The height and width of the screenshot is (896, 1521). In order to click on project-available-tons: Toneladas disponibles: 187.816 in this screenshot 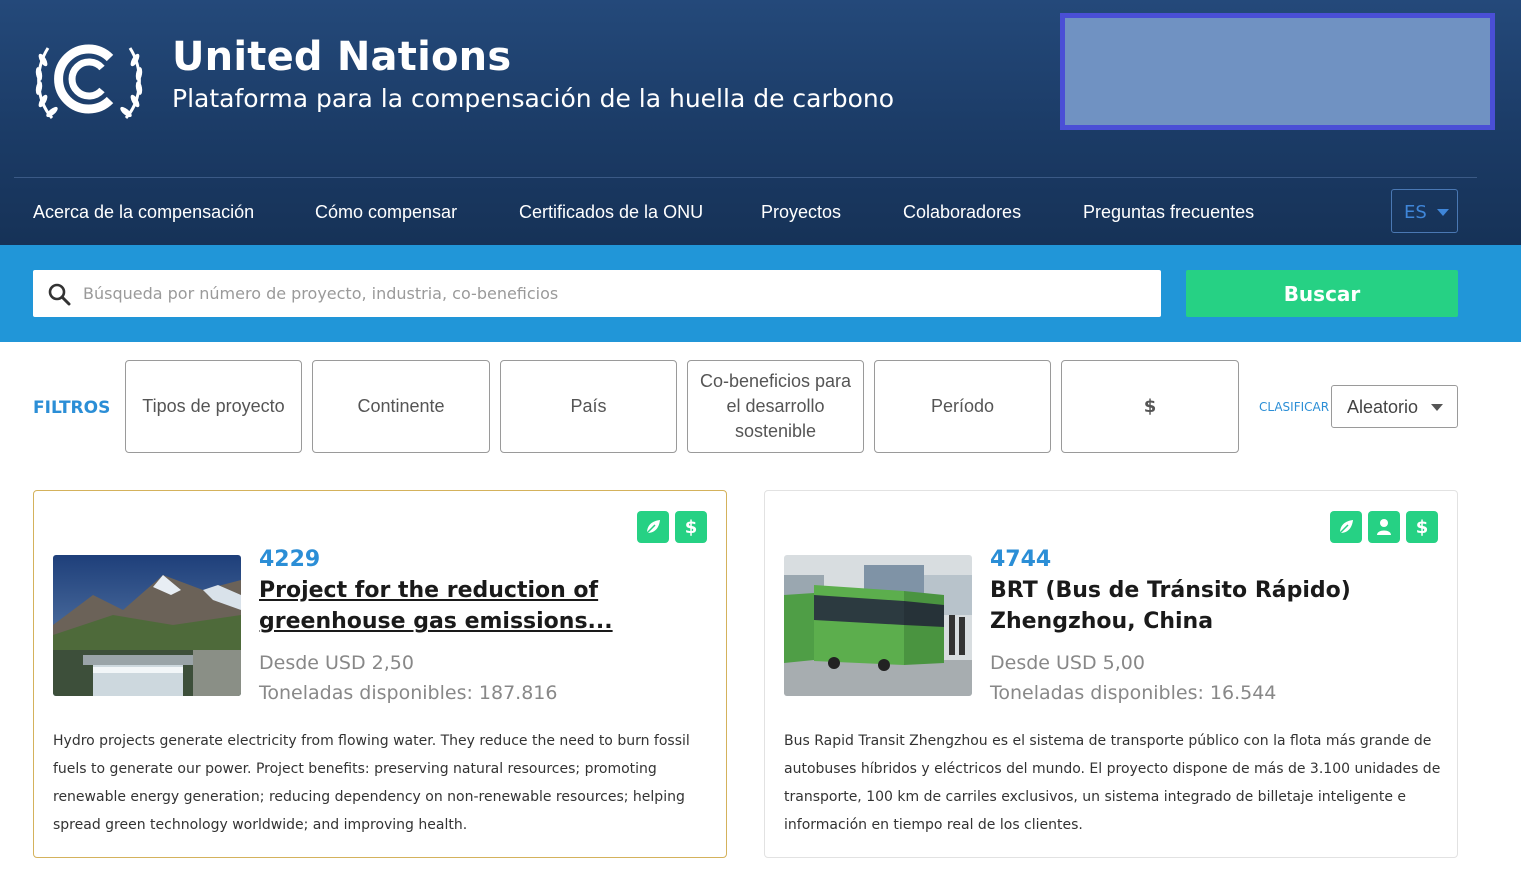, I will do `click(408, 693)`.